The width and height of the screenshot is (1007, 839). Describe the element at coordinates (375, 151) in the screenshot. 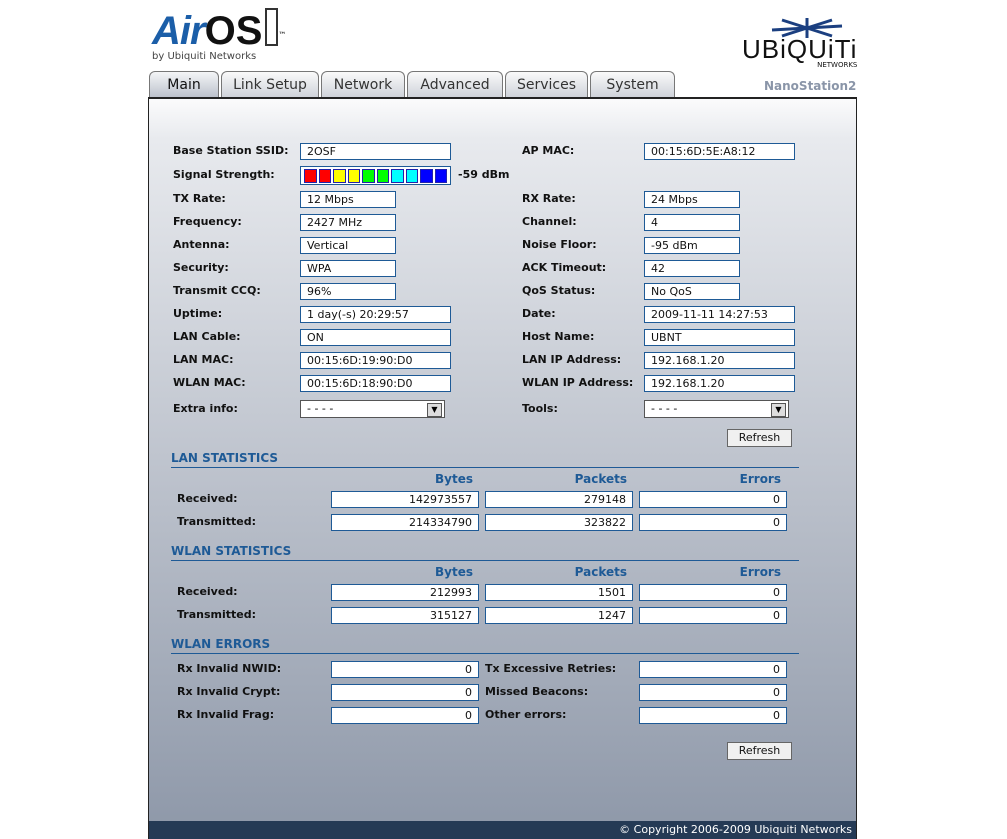

I see `base-station-ssid-field: 2OSF` at that location.